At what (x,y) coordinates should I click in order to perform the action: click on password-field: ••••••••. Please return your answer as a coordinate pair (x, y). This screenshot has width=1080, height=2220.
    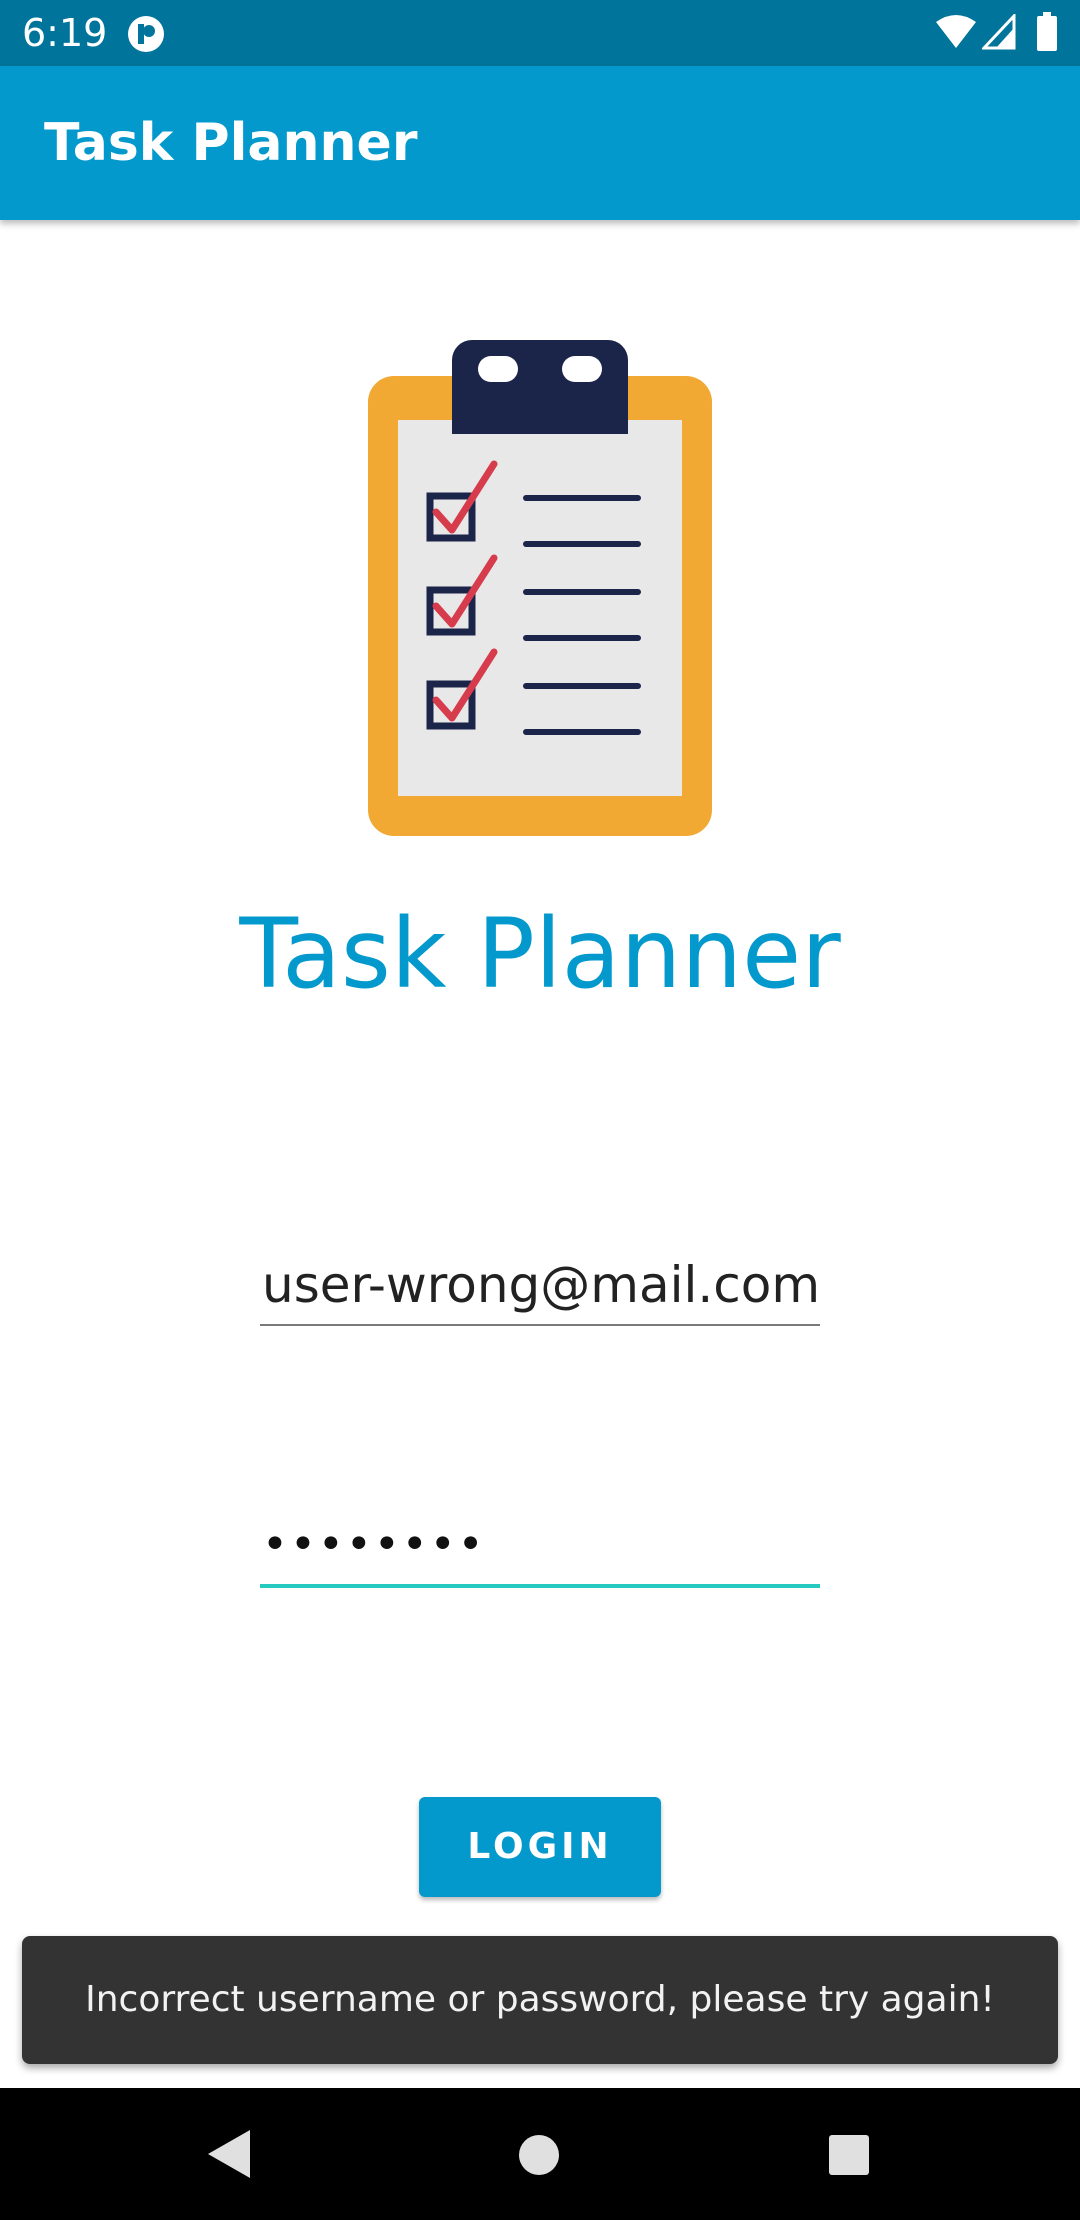
    Looking at the image, I should click on (540, 1545).